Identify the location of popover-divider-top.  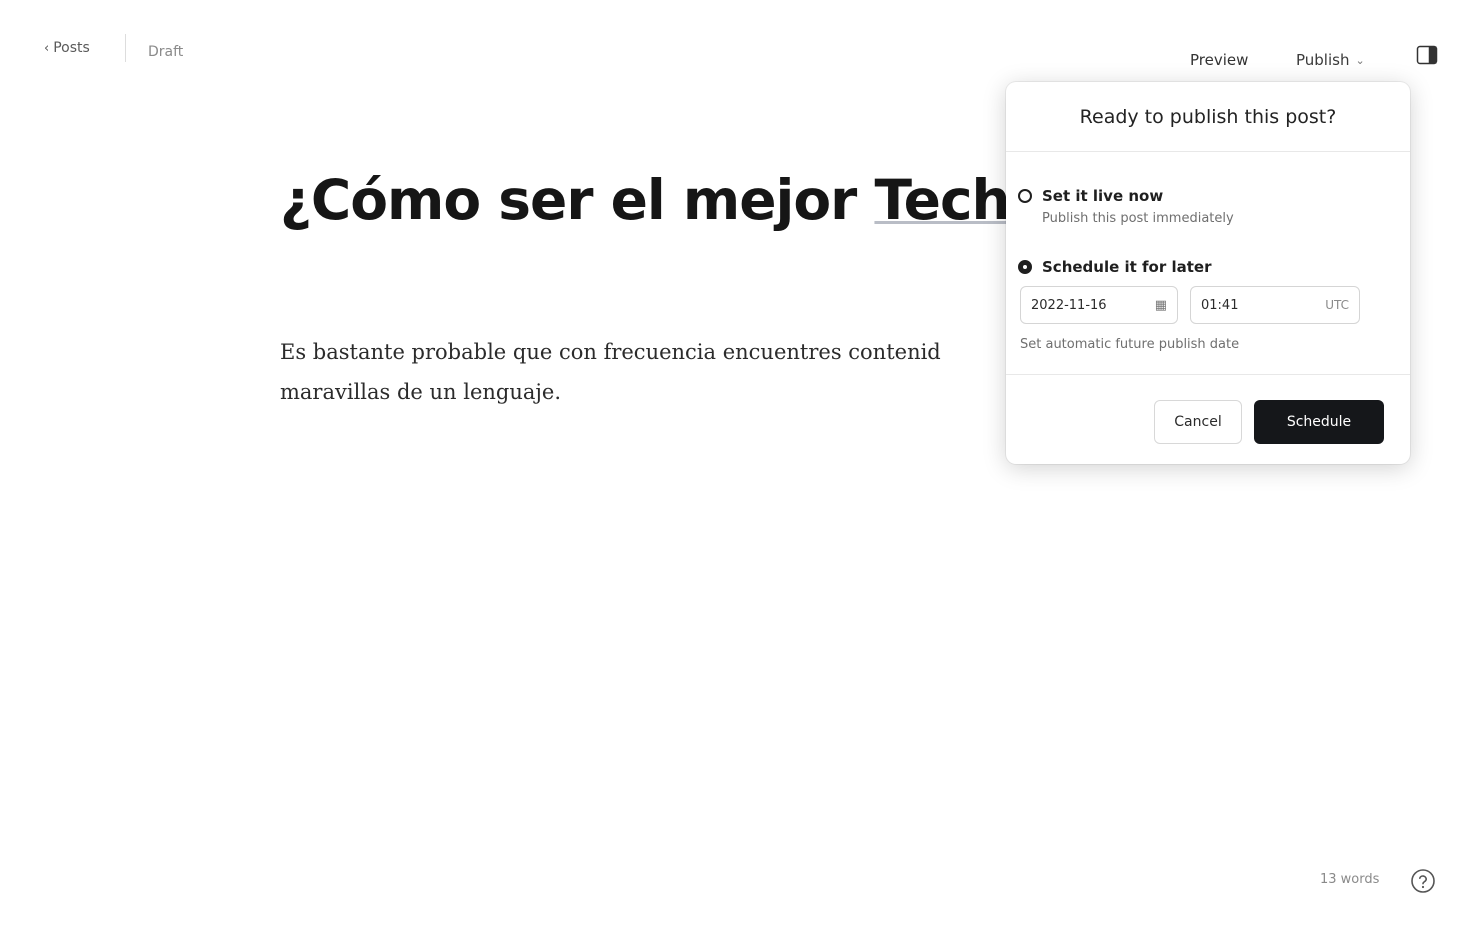
(1208, 151).